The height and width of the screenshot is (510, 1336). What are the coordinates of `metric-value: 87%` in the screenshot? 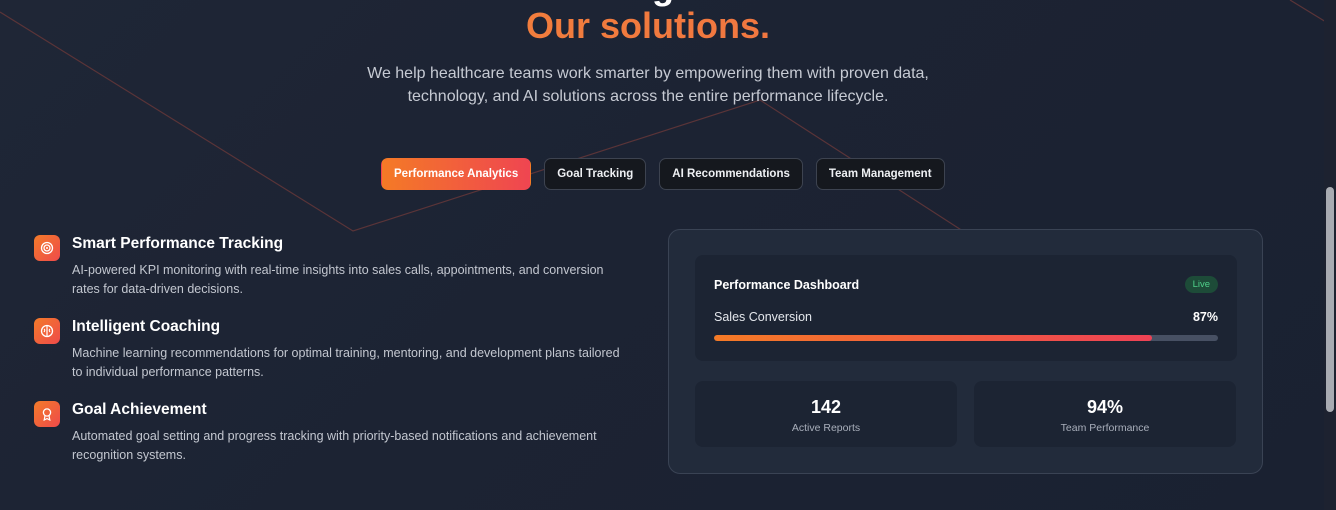 It's located at (1205, 317).